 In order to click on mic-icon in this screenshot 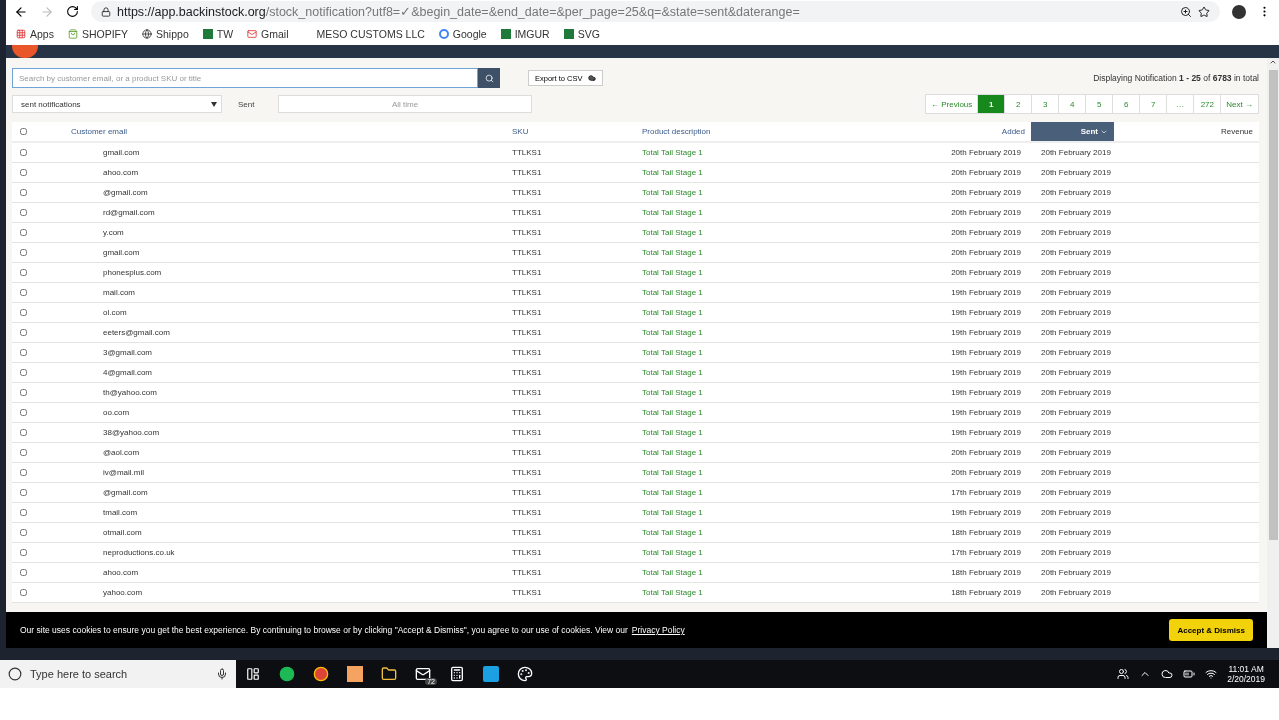, I will do `click(222, 674)`.